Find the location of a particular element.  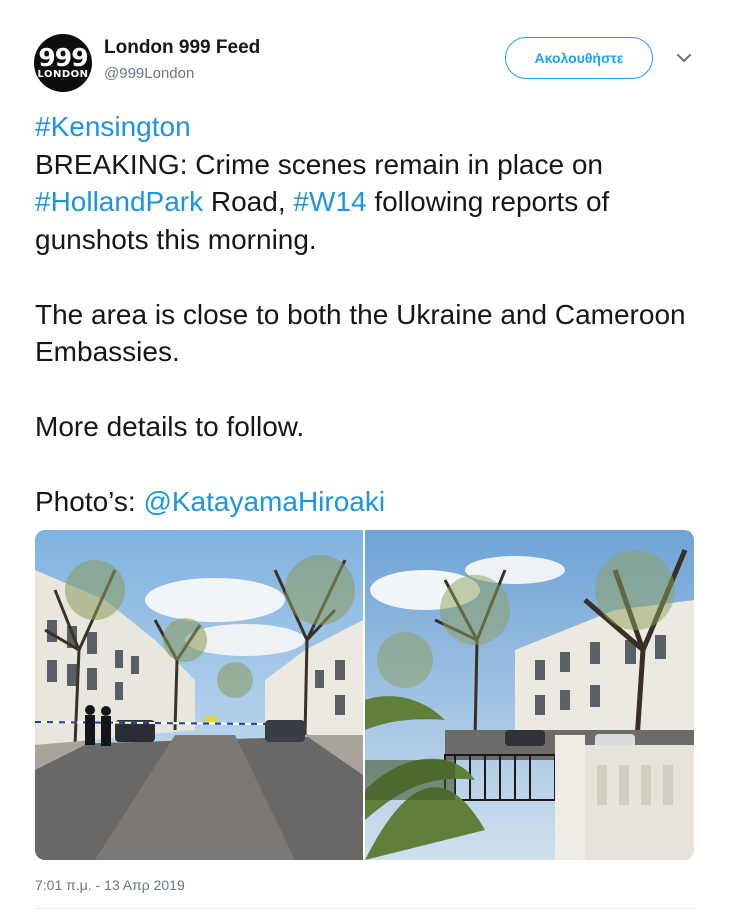

divider is located at coordinates (365, 908).